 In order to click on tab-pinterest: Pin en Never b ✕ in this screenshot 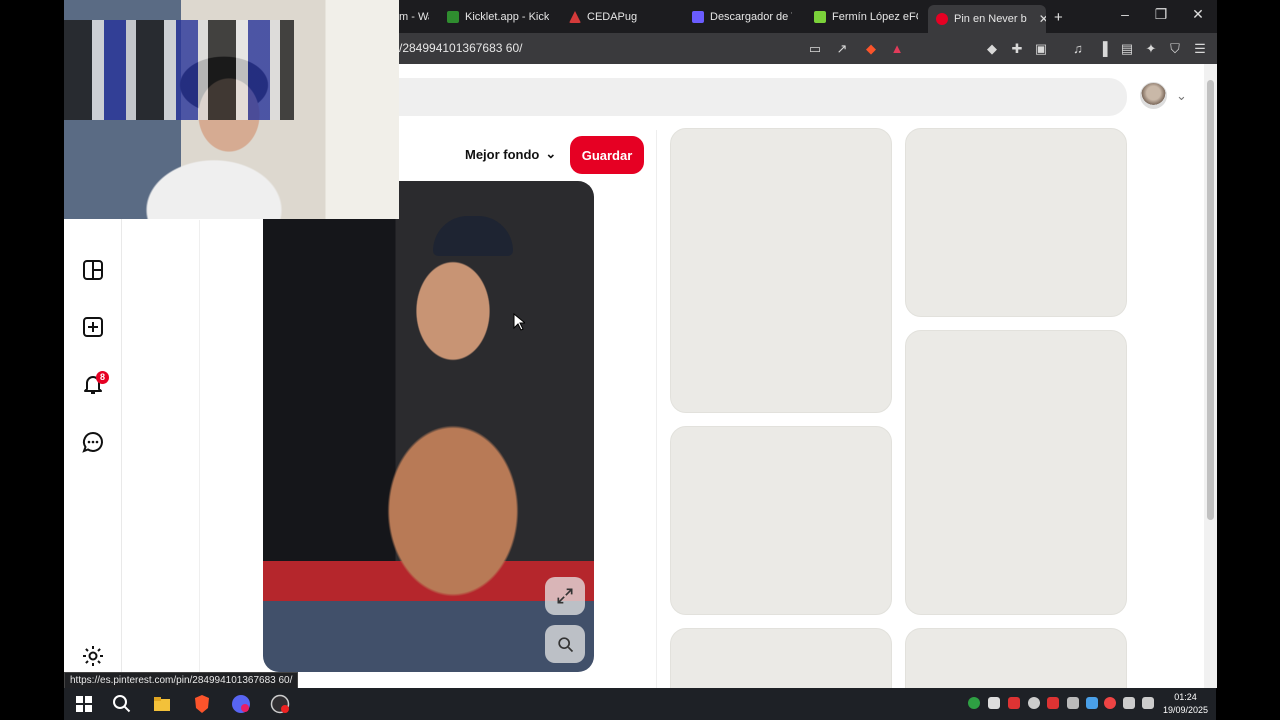, I will do `click(987, 19)`.